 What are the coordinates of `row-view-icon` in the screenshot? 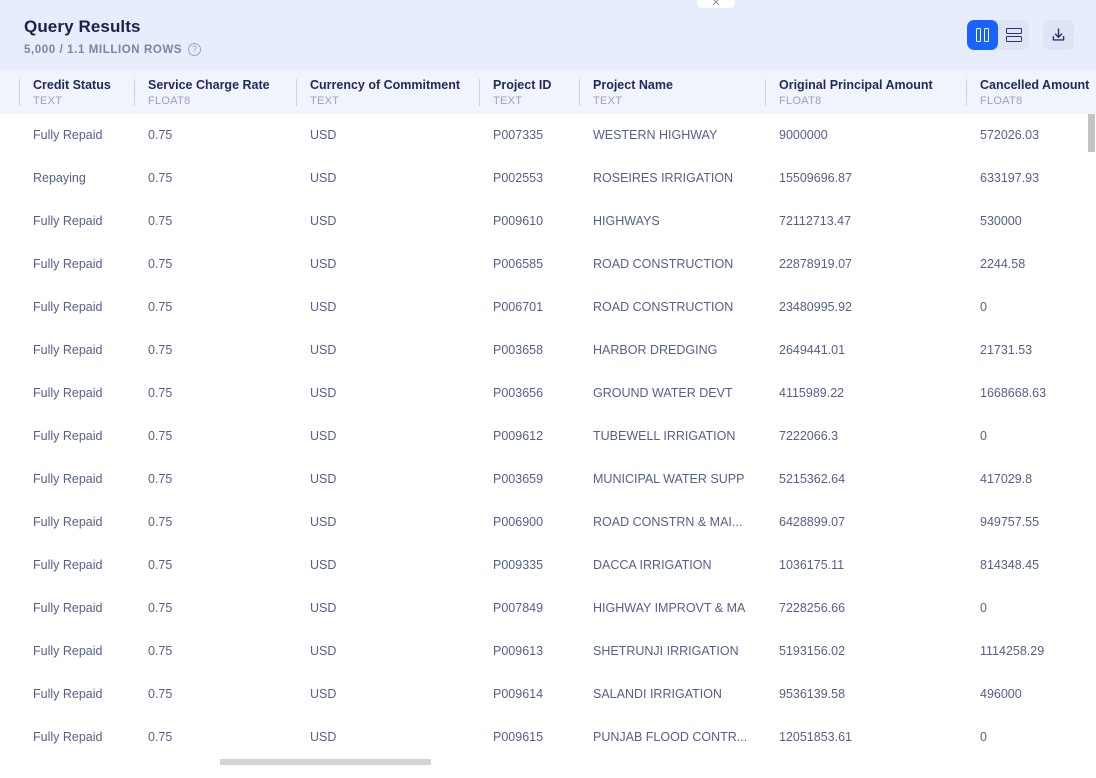 It's located at (1013, 35).